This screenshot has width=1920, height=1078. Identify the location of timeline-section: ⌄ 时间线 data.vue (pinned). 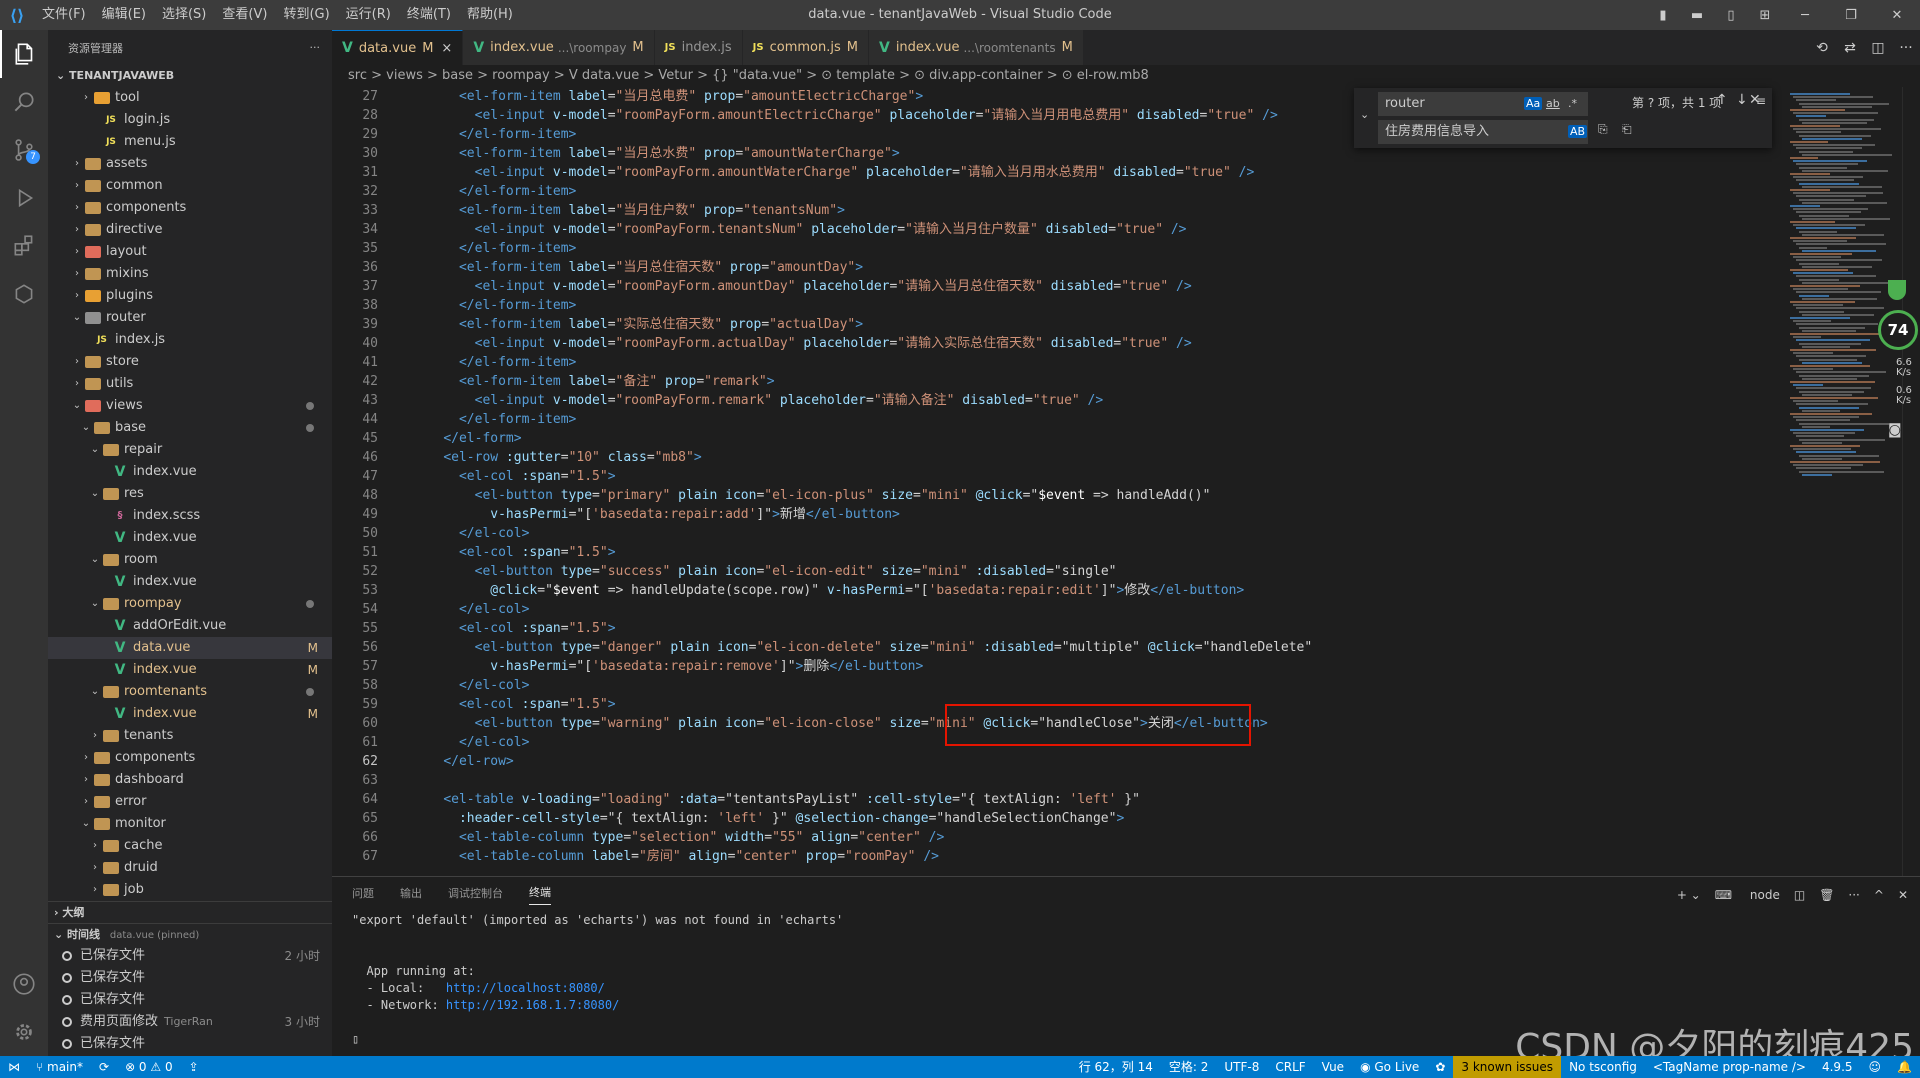
(190, 934).